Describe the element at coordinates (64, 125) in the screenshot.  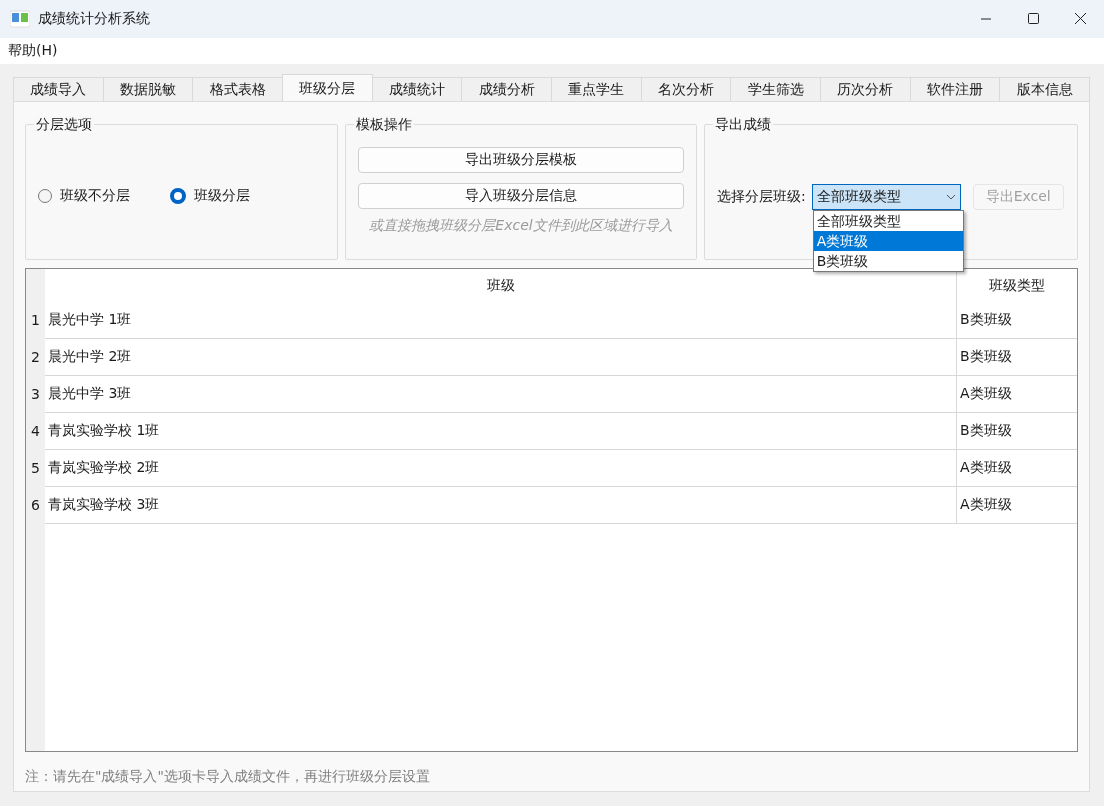
I see `group-title: 分层选项` at that location.